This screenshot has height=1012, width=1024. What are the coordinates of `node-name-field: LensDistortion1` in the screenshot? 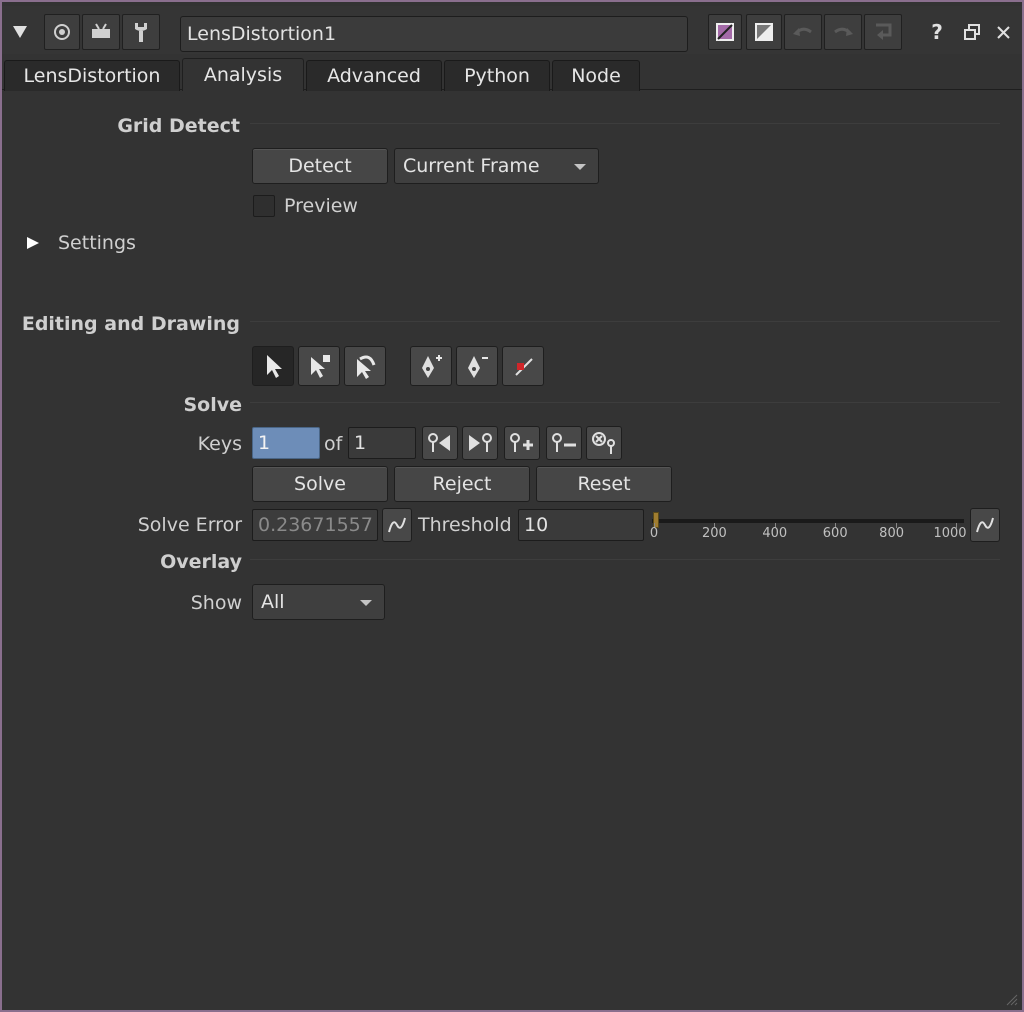 It's located at (434, 34).